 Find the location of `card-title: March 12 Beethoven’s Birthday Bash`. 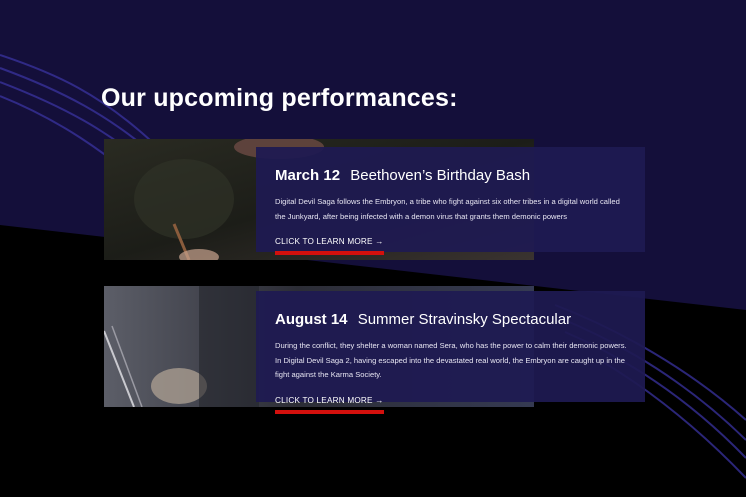

card-title: March 12 Beethoven’s Birthday Bash is located at coordinates (451, 176).